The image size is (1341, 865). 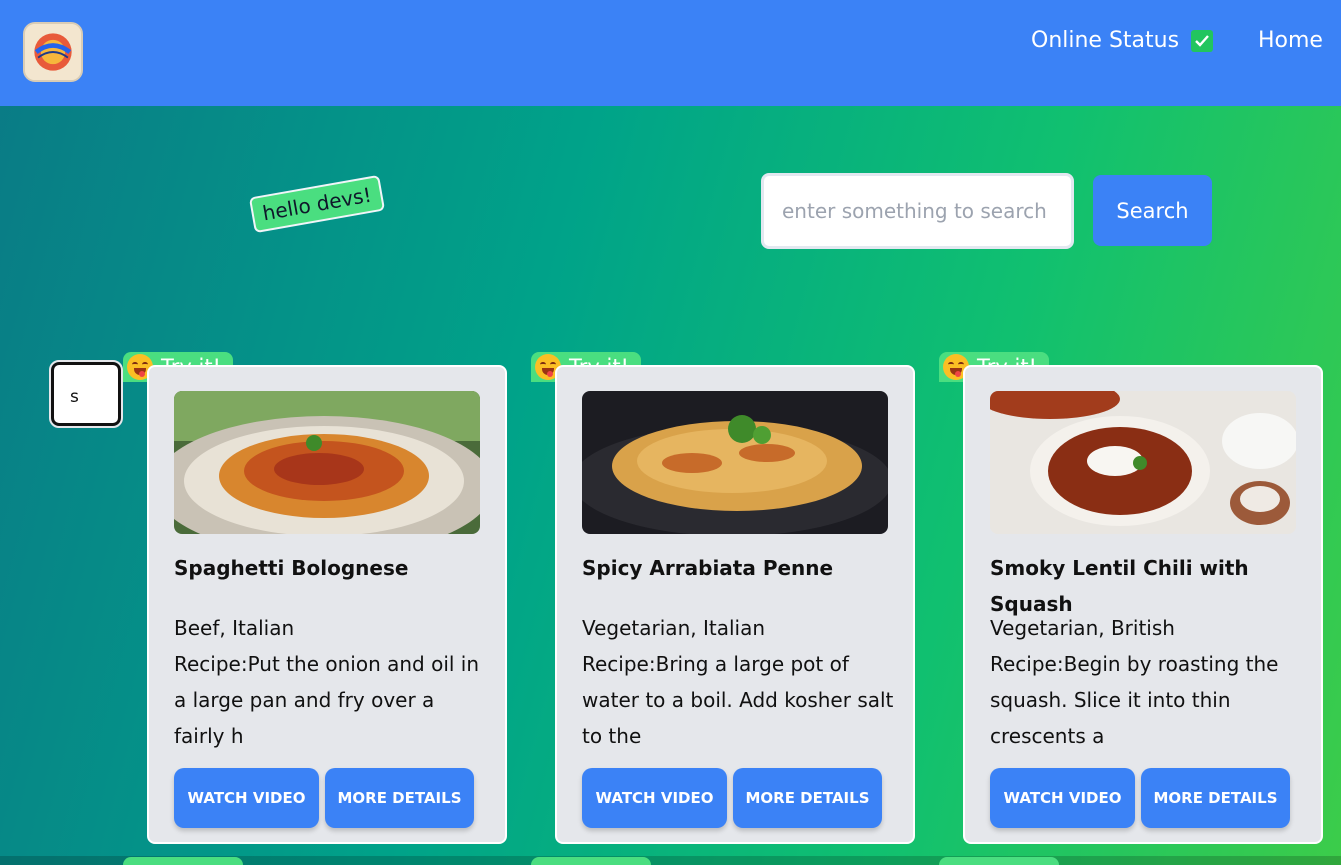 What do you see at coordinates (234, 628) in the screenshot?
I see `recipe-tags: Beef, Italian` at bounding box center [234, 628].